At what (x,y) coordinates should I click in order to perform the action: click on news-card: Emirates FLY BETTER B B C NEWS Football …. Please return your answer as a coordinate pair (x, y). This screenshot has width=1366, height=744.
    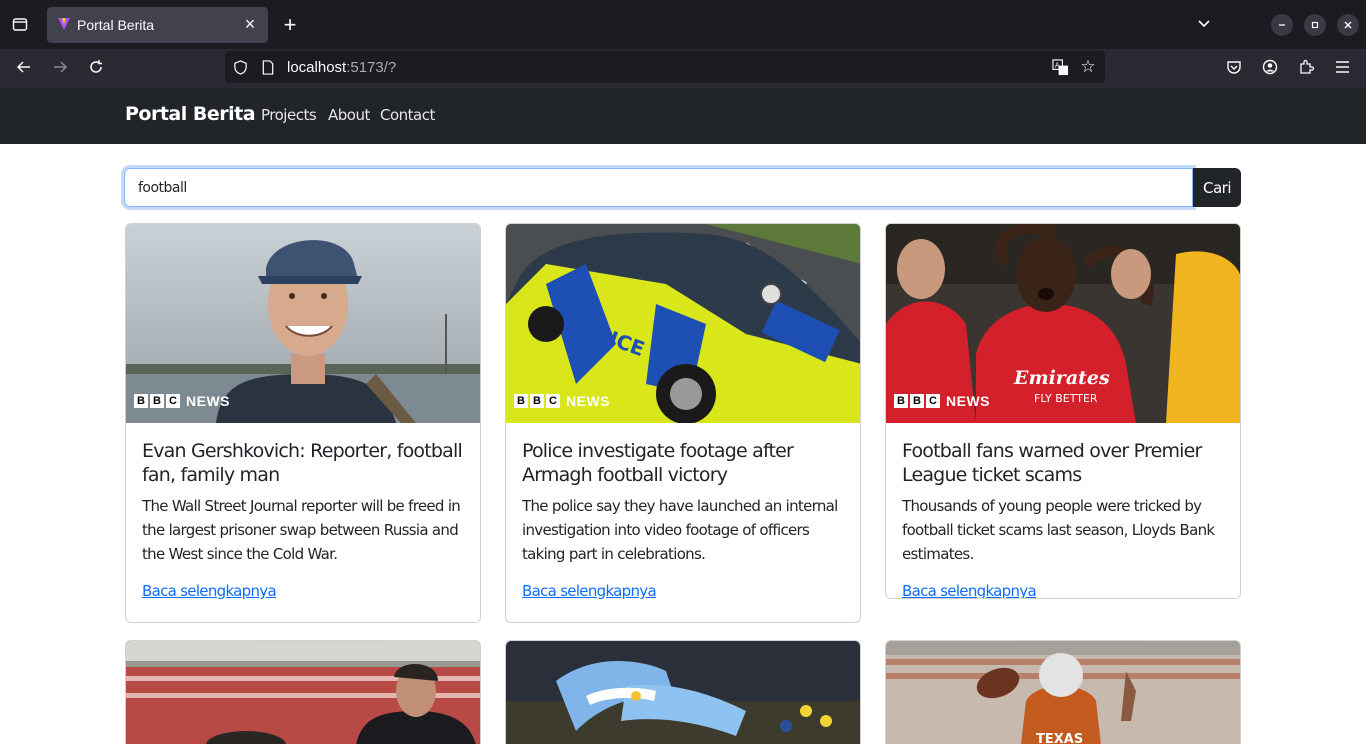
    Looking at the image, I should click on (1063, 411).